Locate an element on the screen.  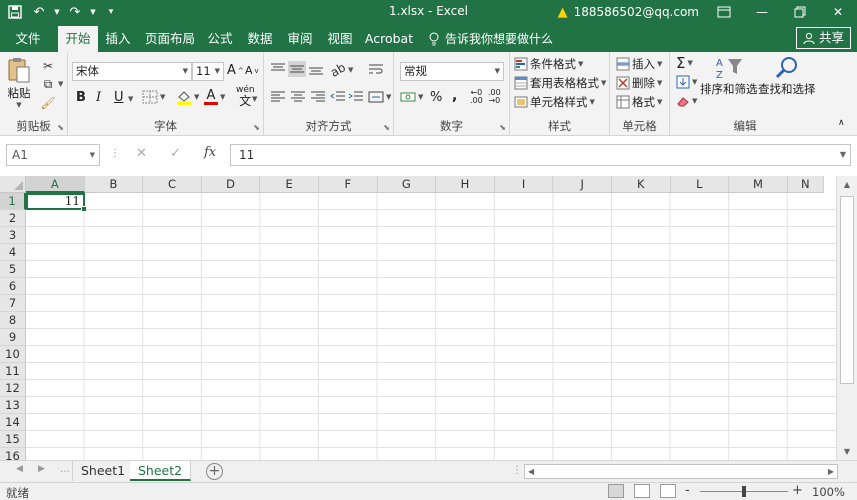
prev-sheet-icon: ◀ is located at coordinates (19, 469).